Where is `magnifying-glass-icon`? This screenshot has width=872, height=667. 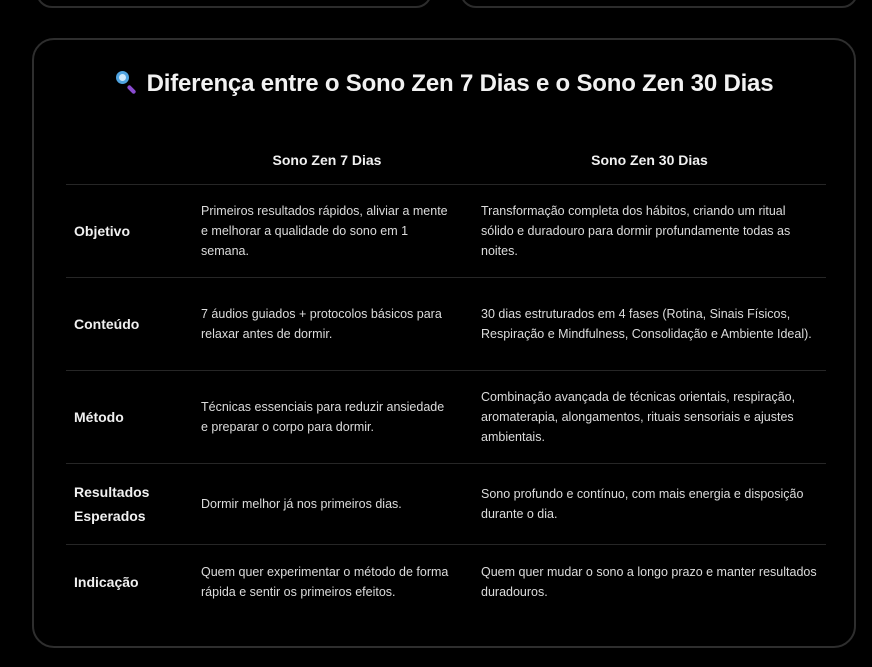
magnifying-glass-icon is located at coordinates (127, 82).